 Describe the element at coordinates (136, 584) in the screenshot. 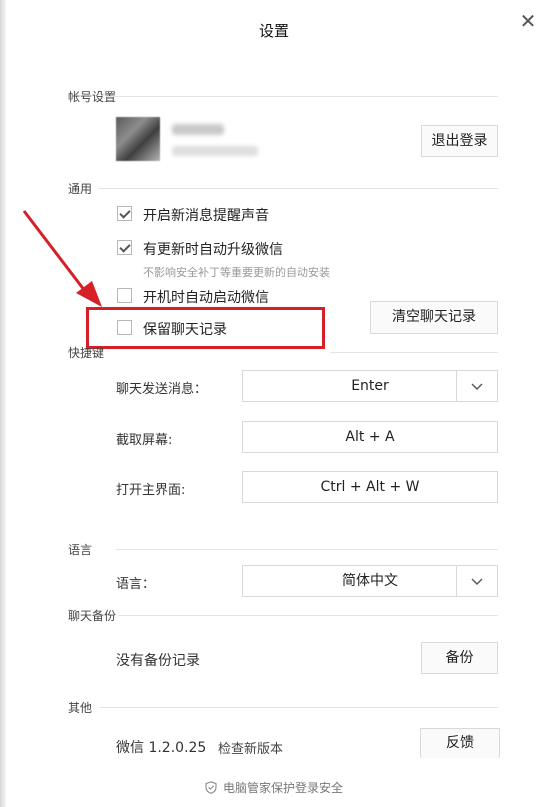

I see `language-label: 语言：` at that location.